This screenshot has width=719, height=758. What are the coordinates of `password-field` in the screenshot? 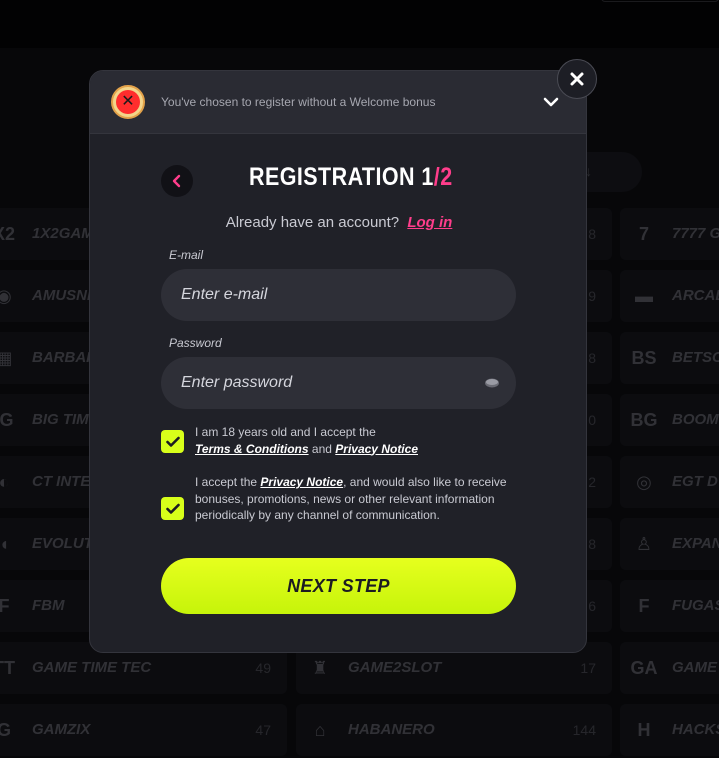 It's located at (338, 383).